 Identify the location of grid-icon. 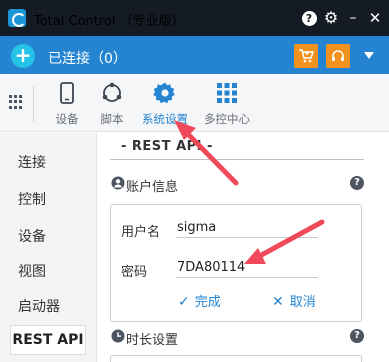
(227, 93).